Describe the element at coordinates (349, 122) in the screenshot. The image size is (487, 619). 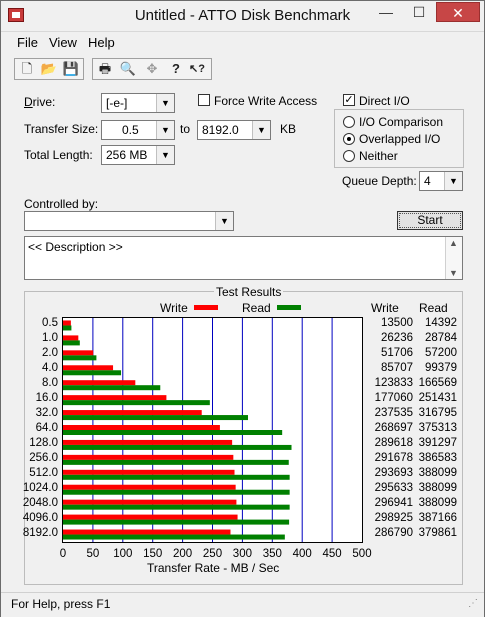
I see `io-comparison-radio` at that location.